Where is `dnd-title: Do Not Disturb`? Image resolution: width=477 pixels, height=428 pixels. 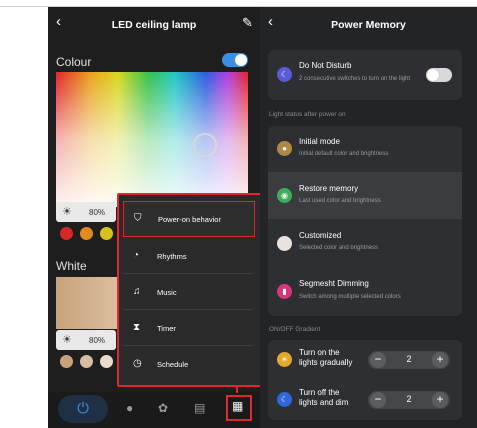 dnd-title: Do Not Disturb is located at coordinates (325, 65).